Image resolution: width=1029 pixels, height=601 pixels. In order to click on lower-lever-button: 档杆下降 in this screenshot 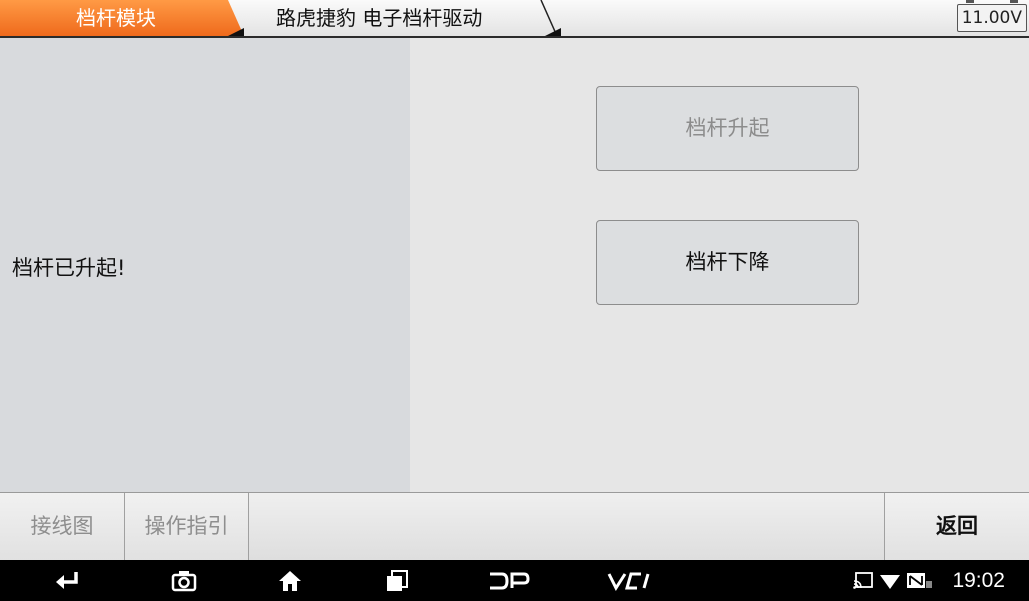, I will do `click(727, 262)`.